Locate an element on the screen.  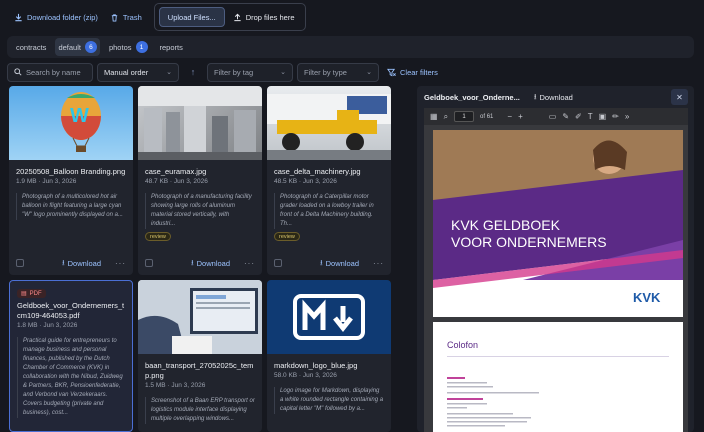
tab-photos: photos 1 is located at coordinates (128, 47).